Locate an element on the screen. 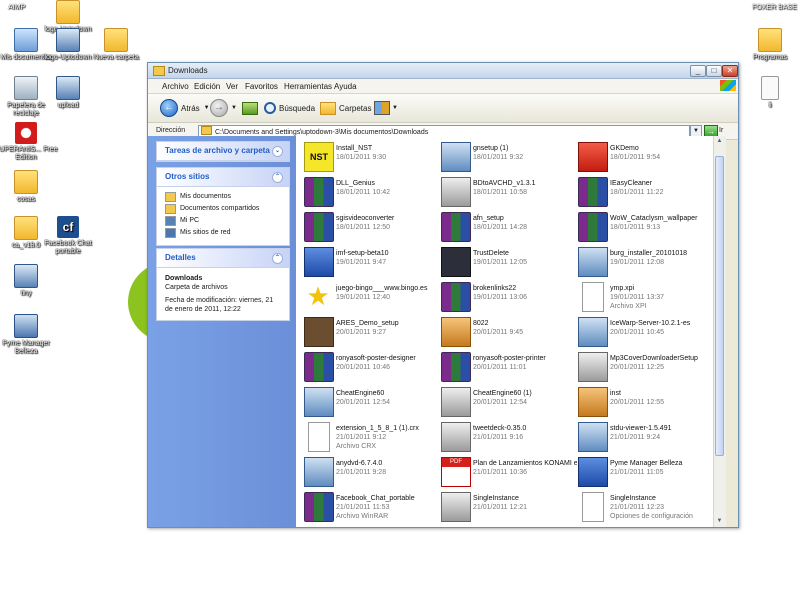  menu-ver: Ver is located at coordinates (232, 86).